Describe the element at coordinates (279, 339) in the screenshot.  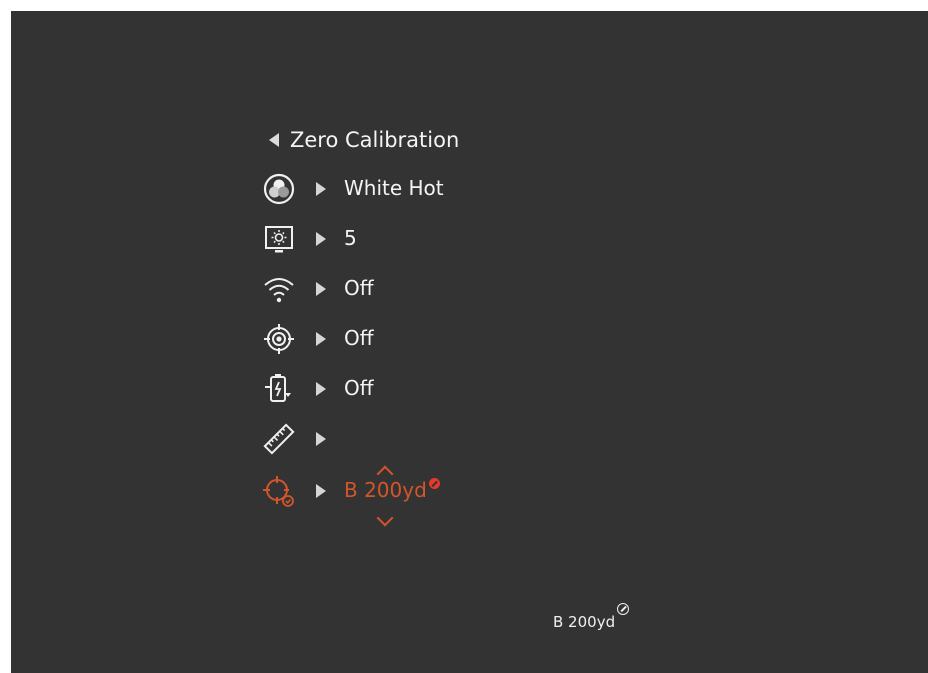
I see `reticle-icon` at that location.